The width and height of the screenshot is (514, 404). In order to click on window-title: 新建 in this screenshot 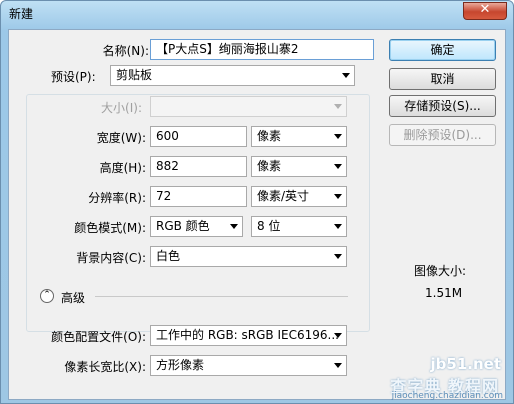, I will do `click(21, 14)`.